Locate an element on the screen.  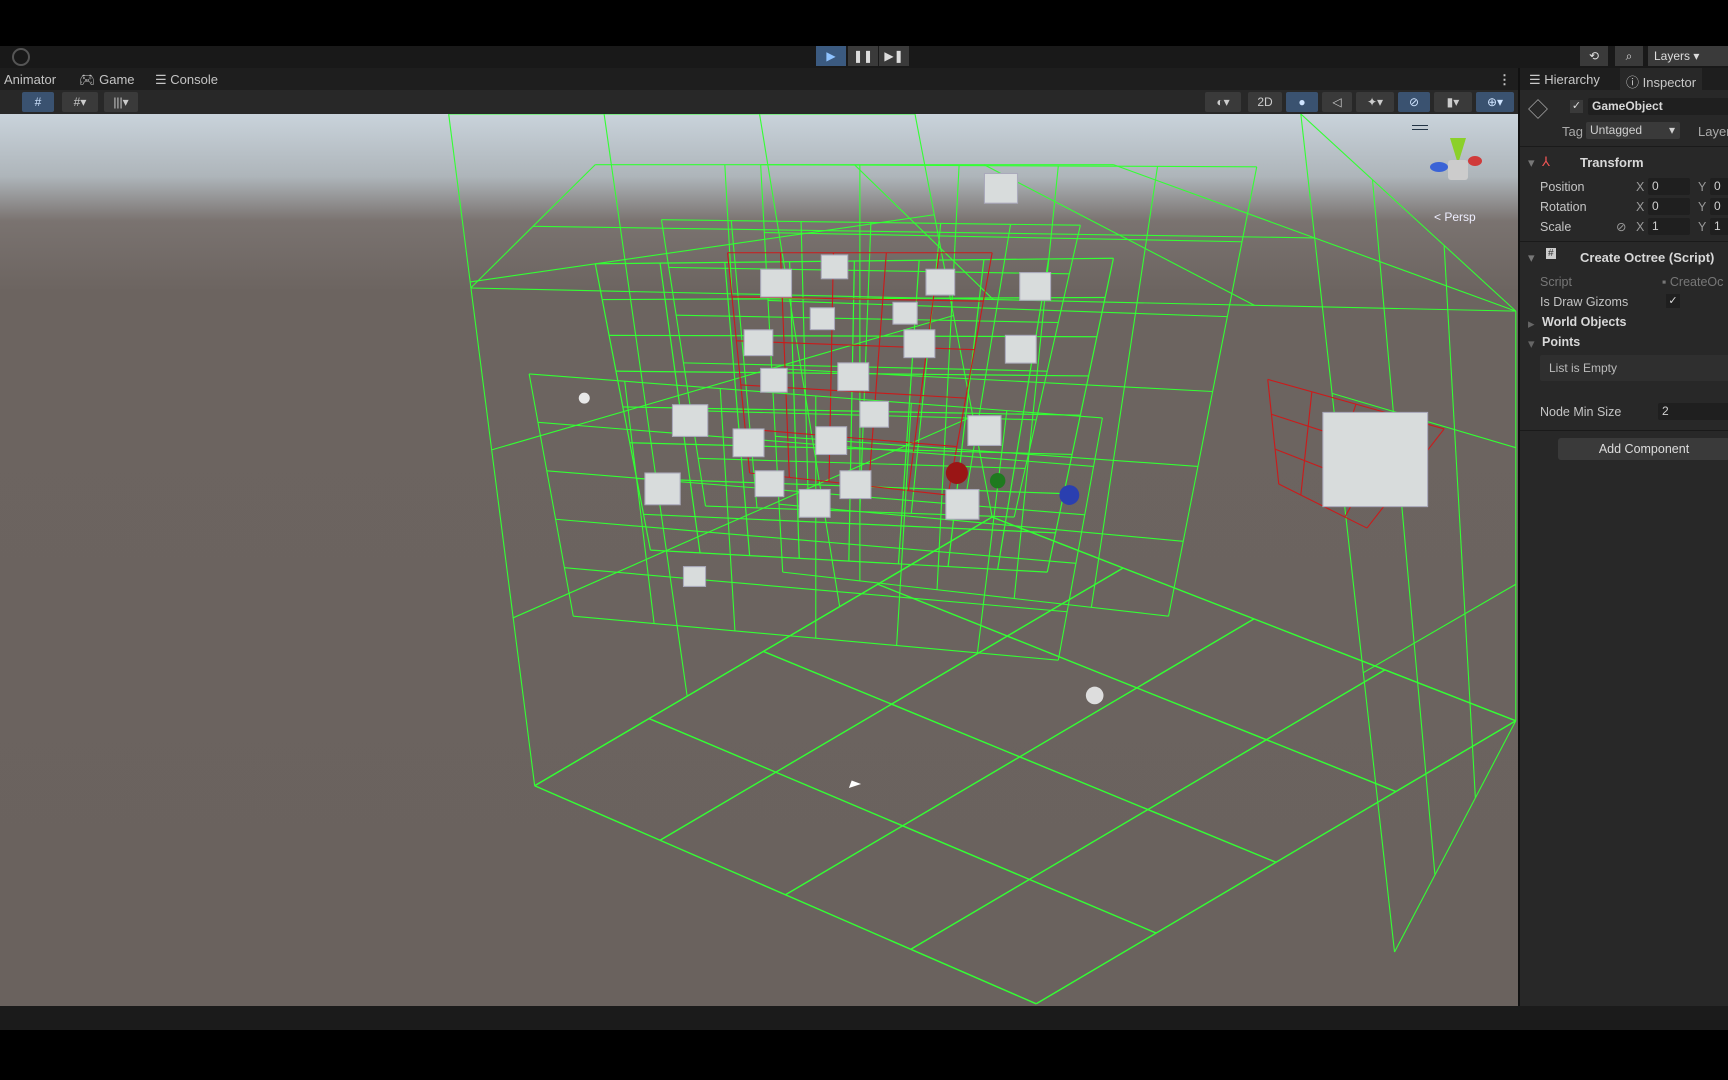
scene-orientation-gizmo is located at coordinates (1458, 168).